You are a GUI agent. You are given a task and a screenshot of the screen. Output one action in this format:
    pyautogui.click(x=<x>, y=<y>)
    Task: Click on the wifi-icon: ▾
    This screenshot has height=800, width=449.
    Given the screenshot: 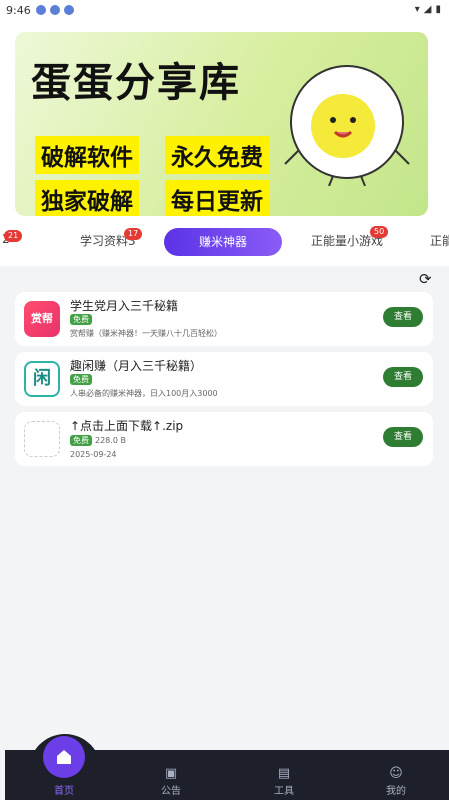 What is the action you would take?
    pyautogui.click(x=417, y=9)
    